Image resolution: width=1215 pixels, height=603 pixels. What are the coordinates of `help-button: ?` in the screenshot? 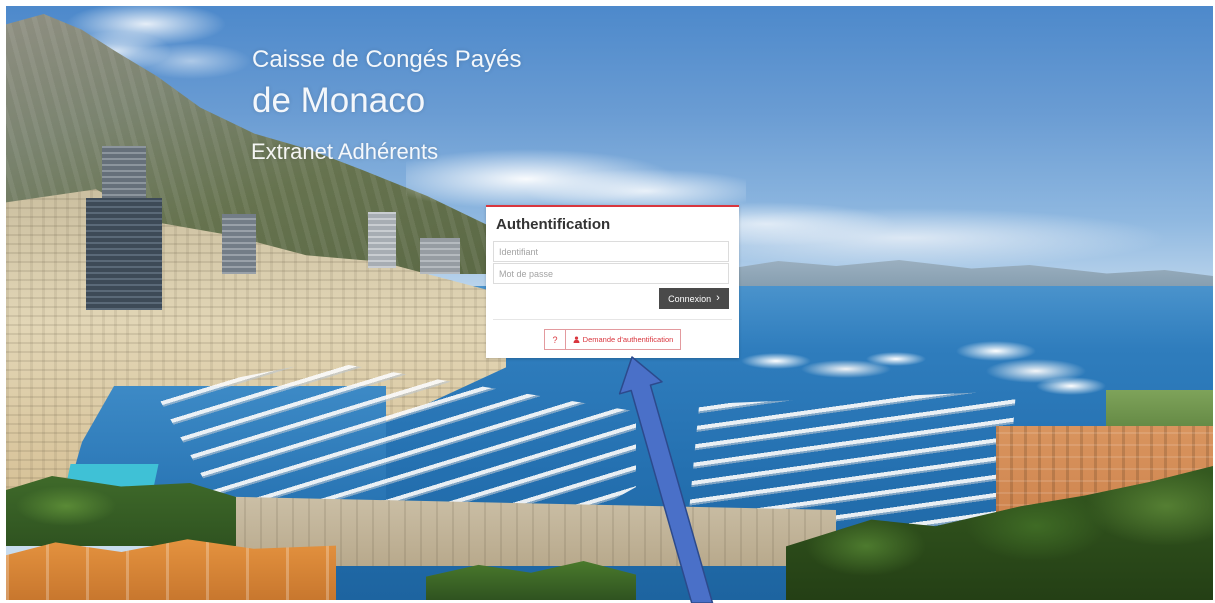 It's located at (555, 339).